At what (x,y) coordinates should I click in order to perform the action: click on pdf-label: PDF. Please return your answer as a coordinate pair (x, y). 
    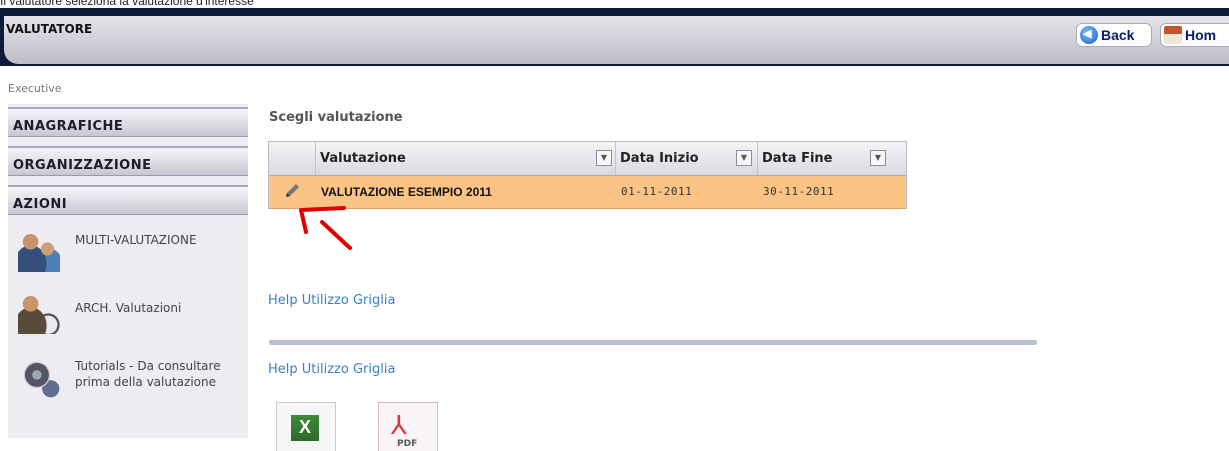
    Looking at the image, I should click on (407, 444).